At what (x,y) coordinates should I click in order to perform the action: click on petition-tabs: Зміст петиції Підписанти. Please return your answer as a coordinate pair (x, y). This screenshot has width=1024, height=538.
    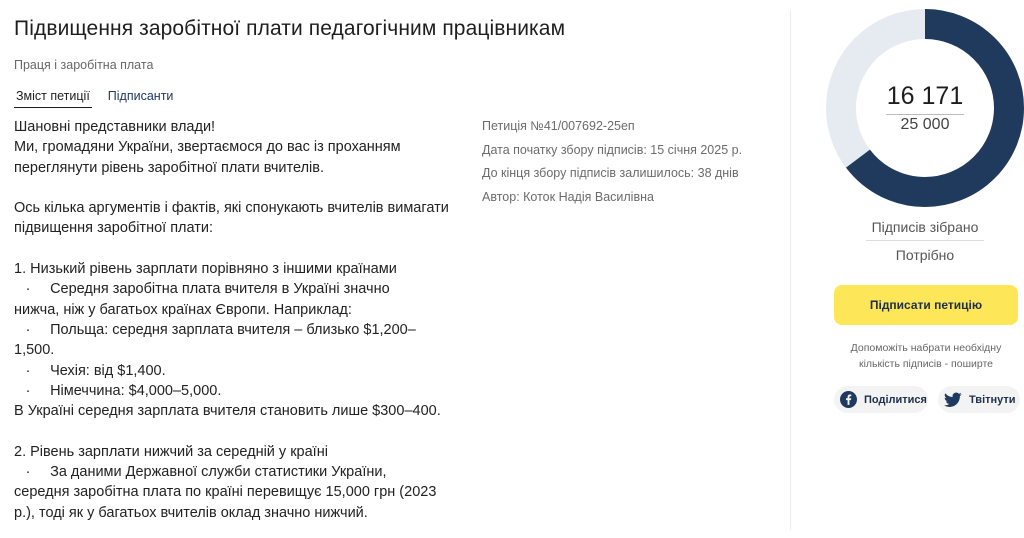
    Looking at the image, I should click on (101, 97).